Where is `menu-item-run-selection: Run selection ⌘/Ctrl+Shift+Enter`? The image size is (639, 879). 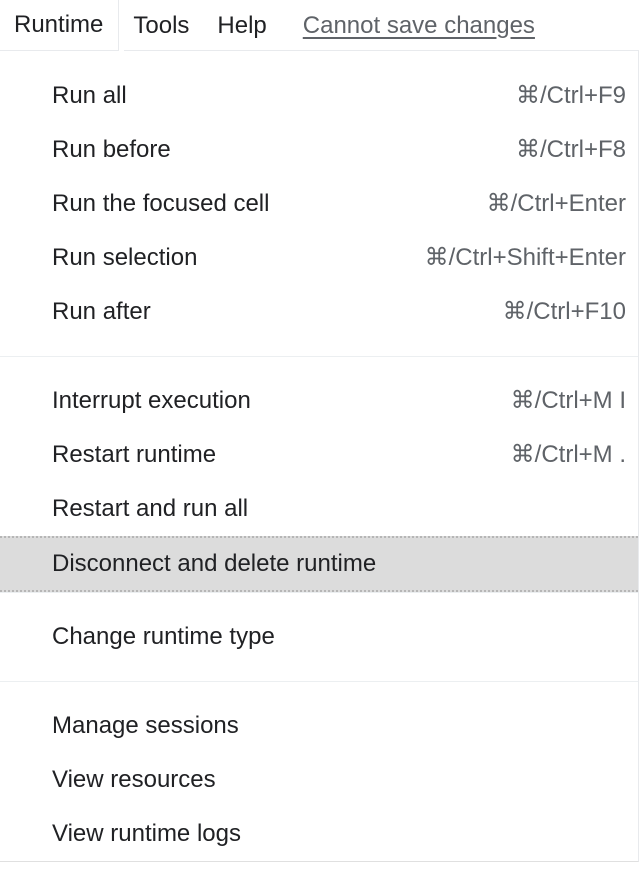
menu-item-run-selection: Run selection ⌘/Ctrl+Shift+Enter is located at coordinates (319, 258).